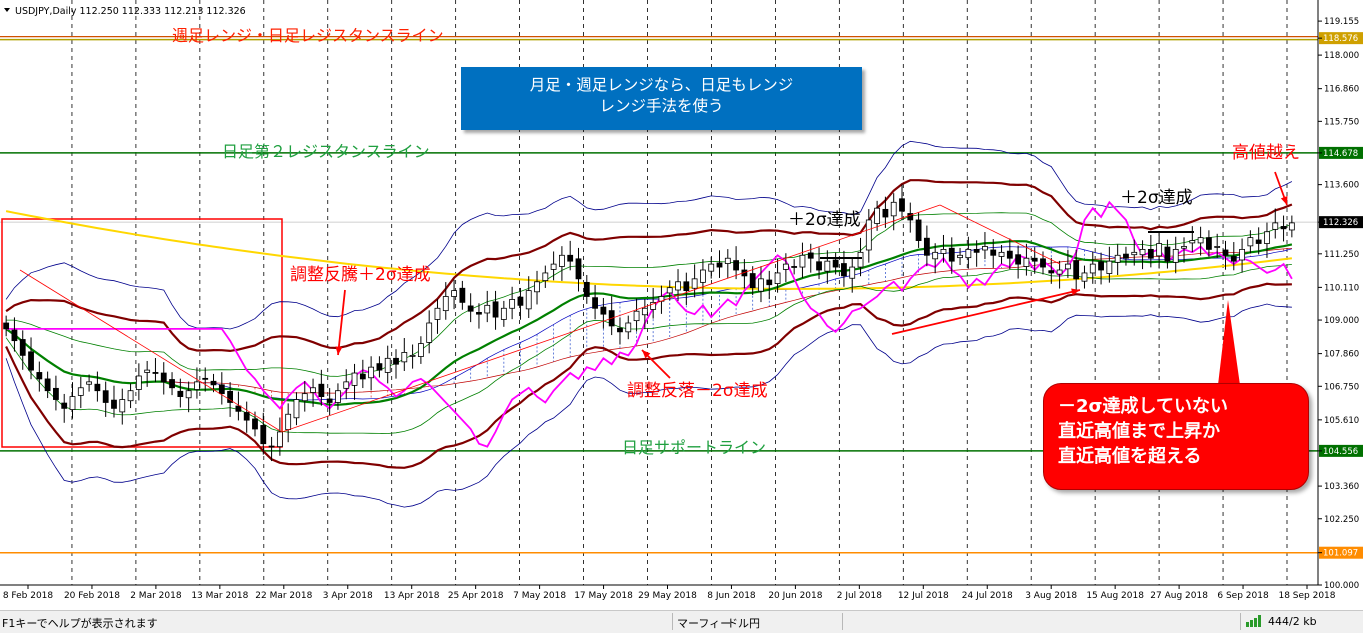 This screenshot has height=633, width=1363. What do you see at coordinates (1115, 596) in the screenshot?
I see `x-tick-label: 15 Aug 2018` at bounding box center [1115, 596].